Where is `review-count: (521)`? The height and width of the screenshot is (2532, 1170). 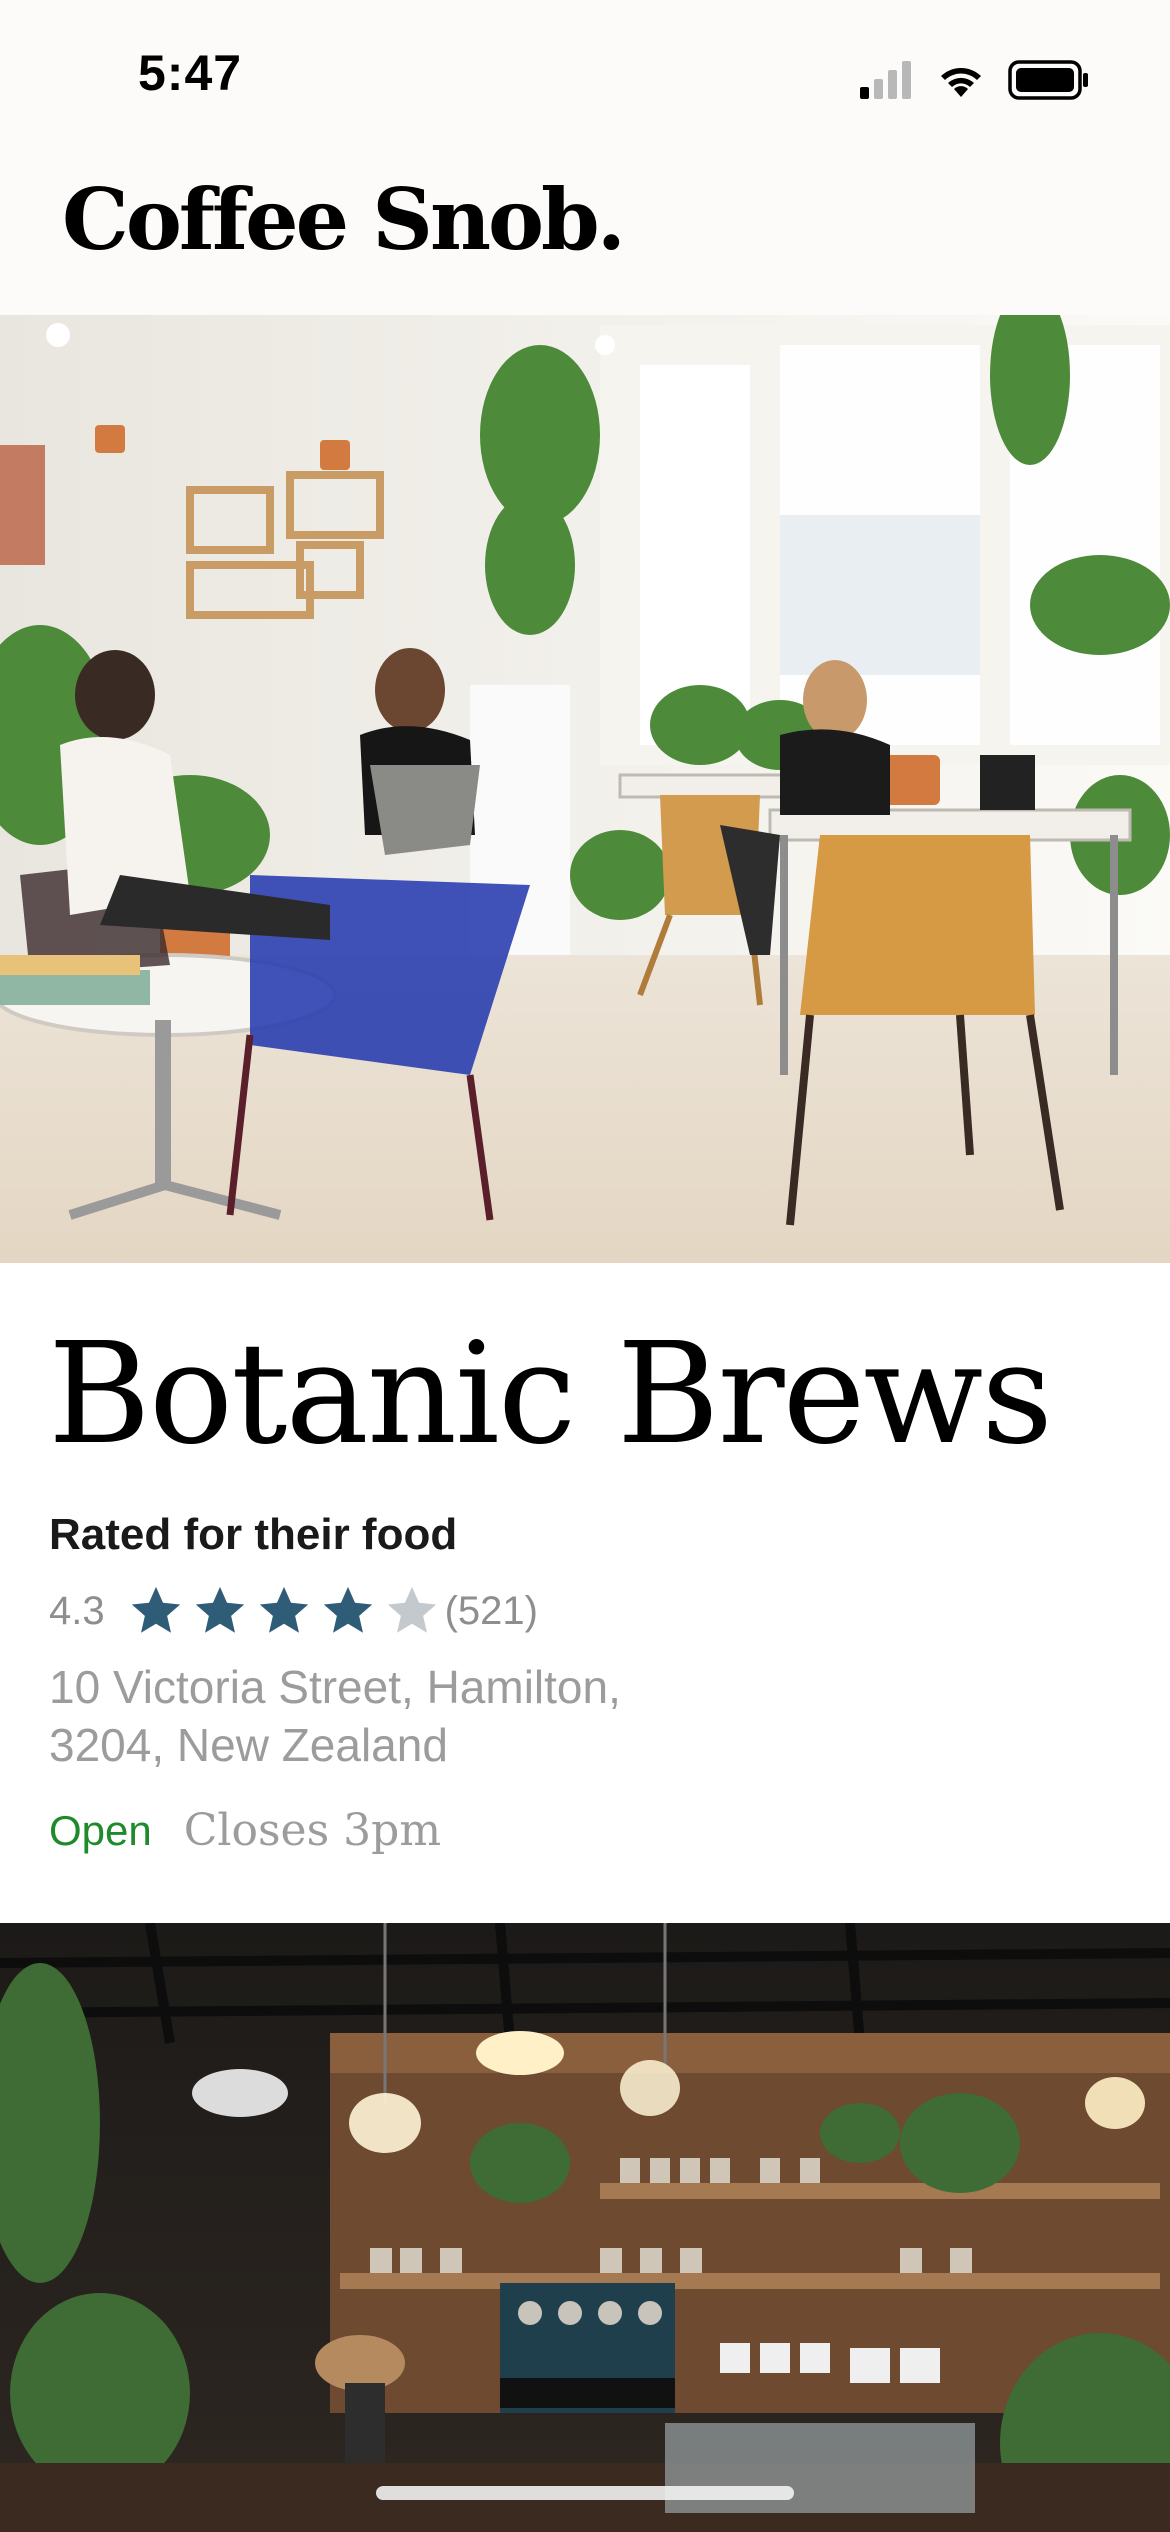 review-count: (521) is located at coordinates (491, 1611).